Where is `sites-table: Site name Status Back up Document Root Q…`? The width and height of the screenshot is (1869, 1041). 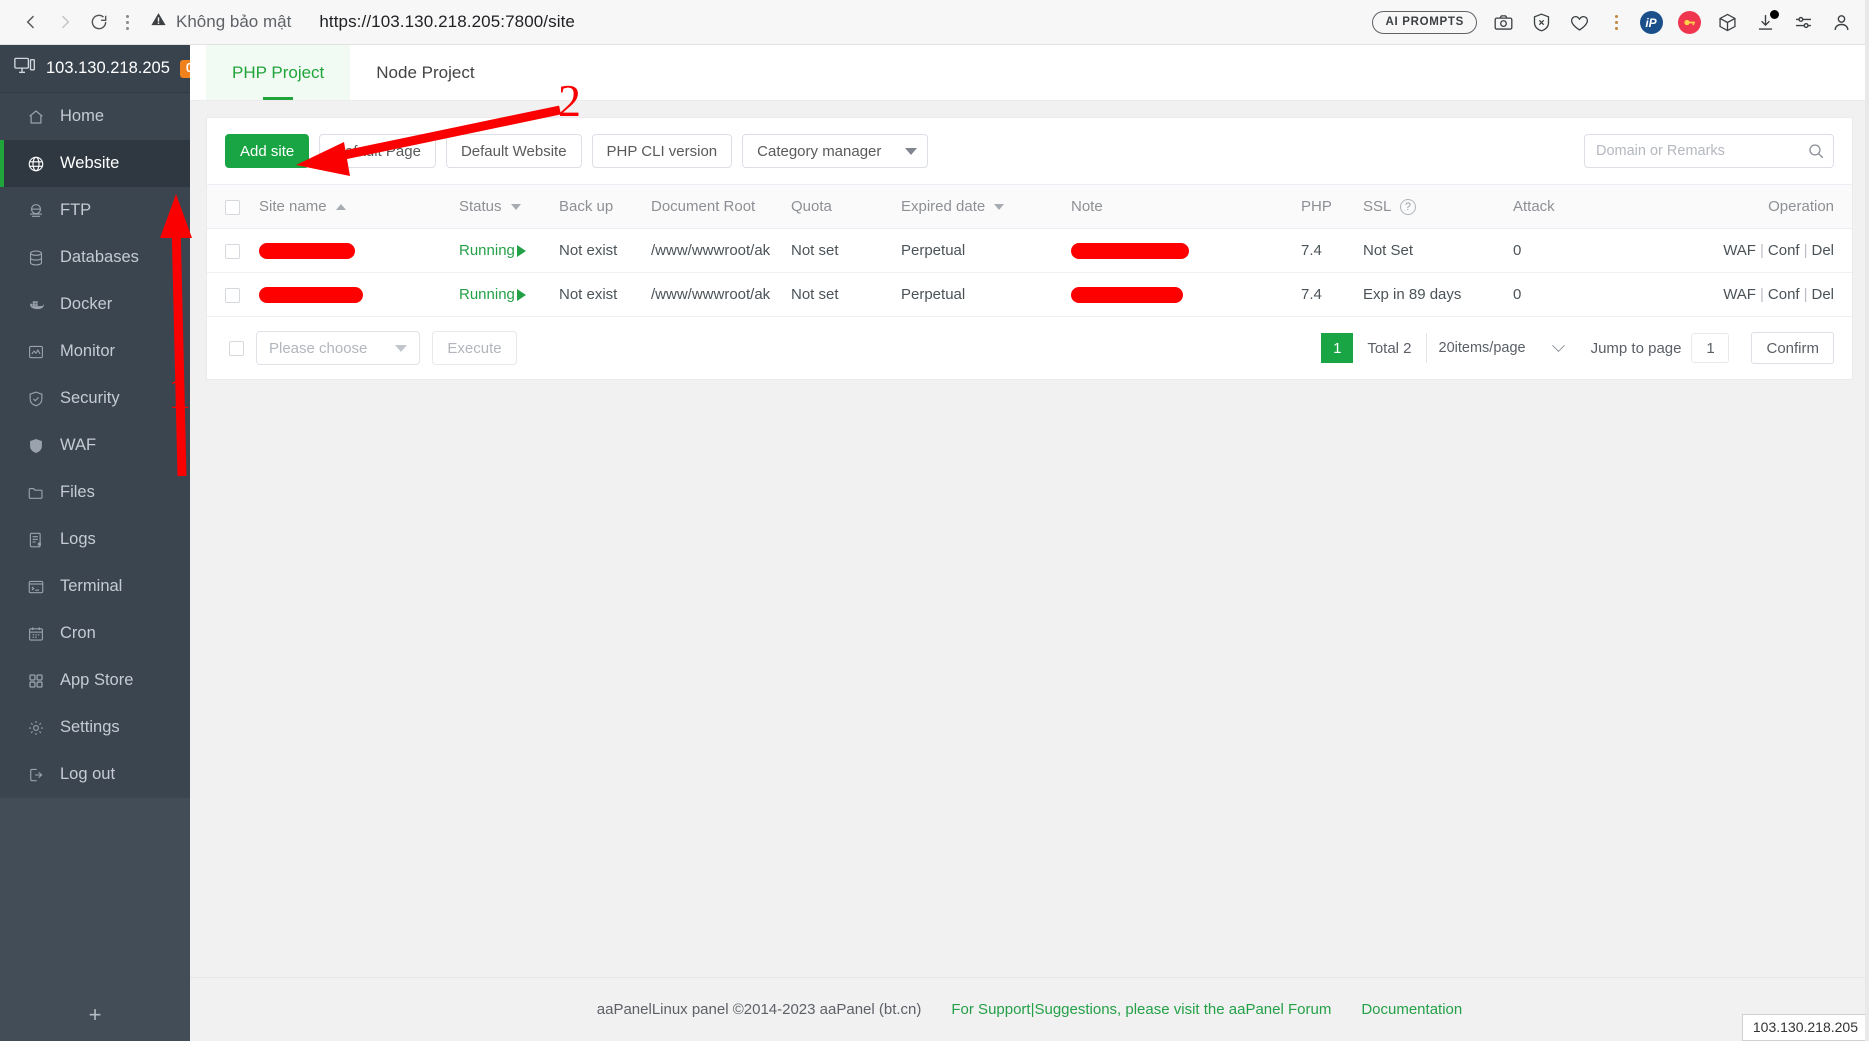 sites-table: Site name Status Back up Document Root Q… is located at coordinates (1029, 250).